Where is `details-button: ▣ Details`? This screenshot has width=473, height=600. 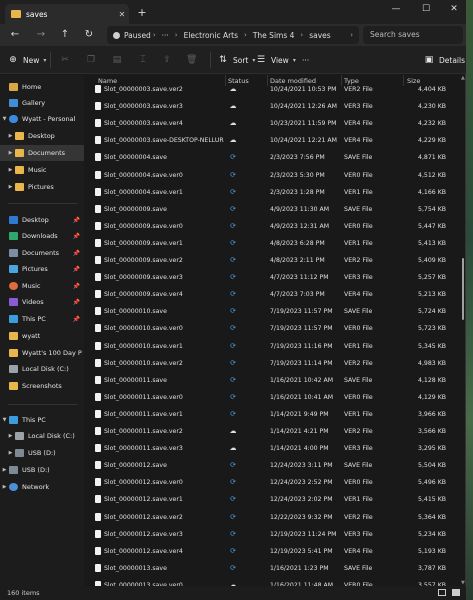
details-button: ▣ Details is located at coordinates (444, 60).